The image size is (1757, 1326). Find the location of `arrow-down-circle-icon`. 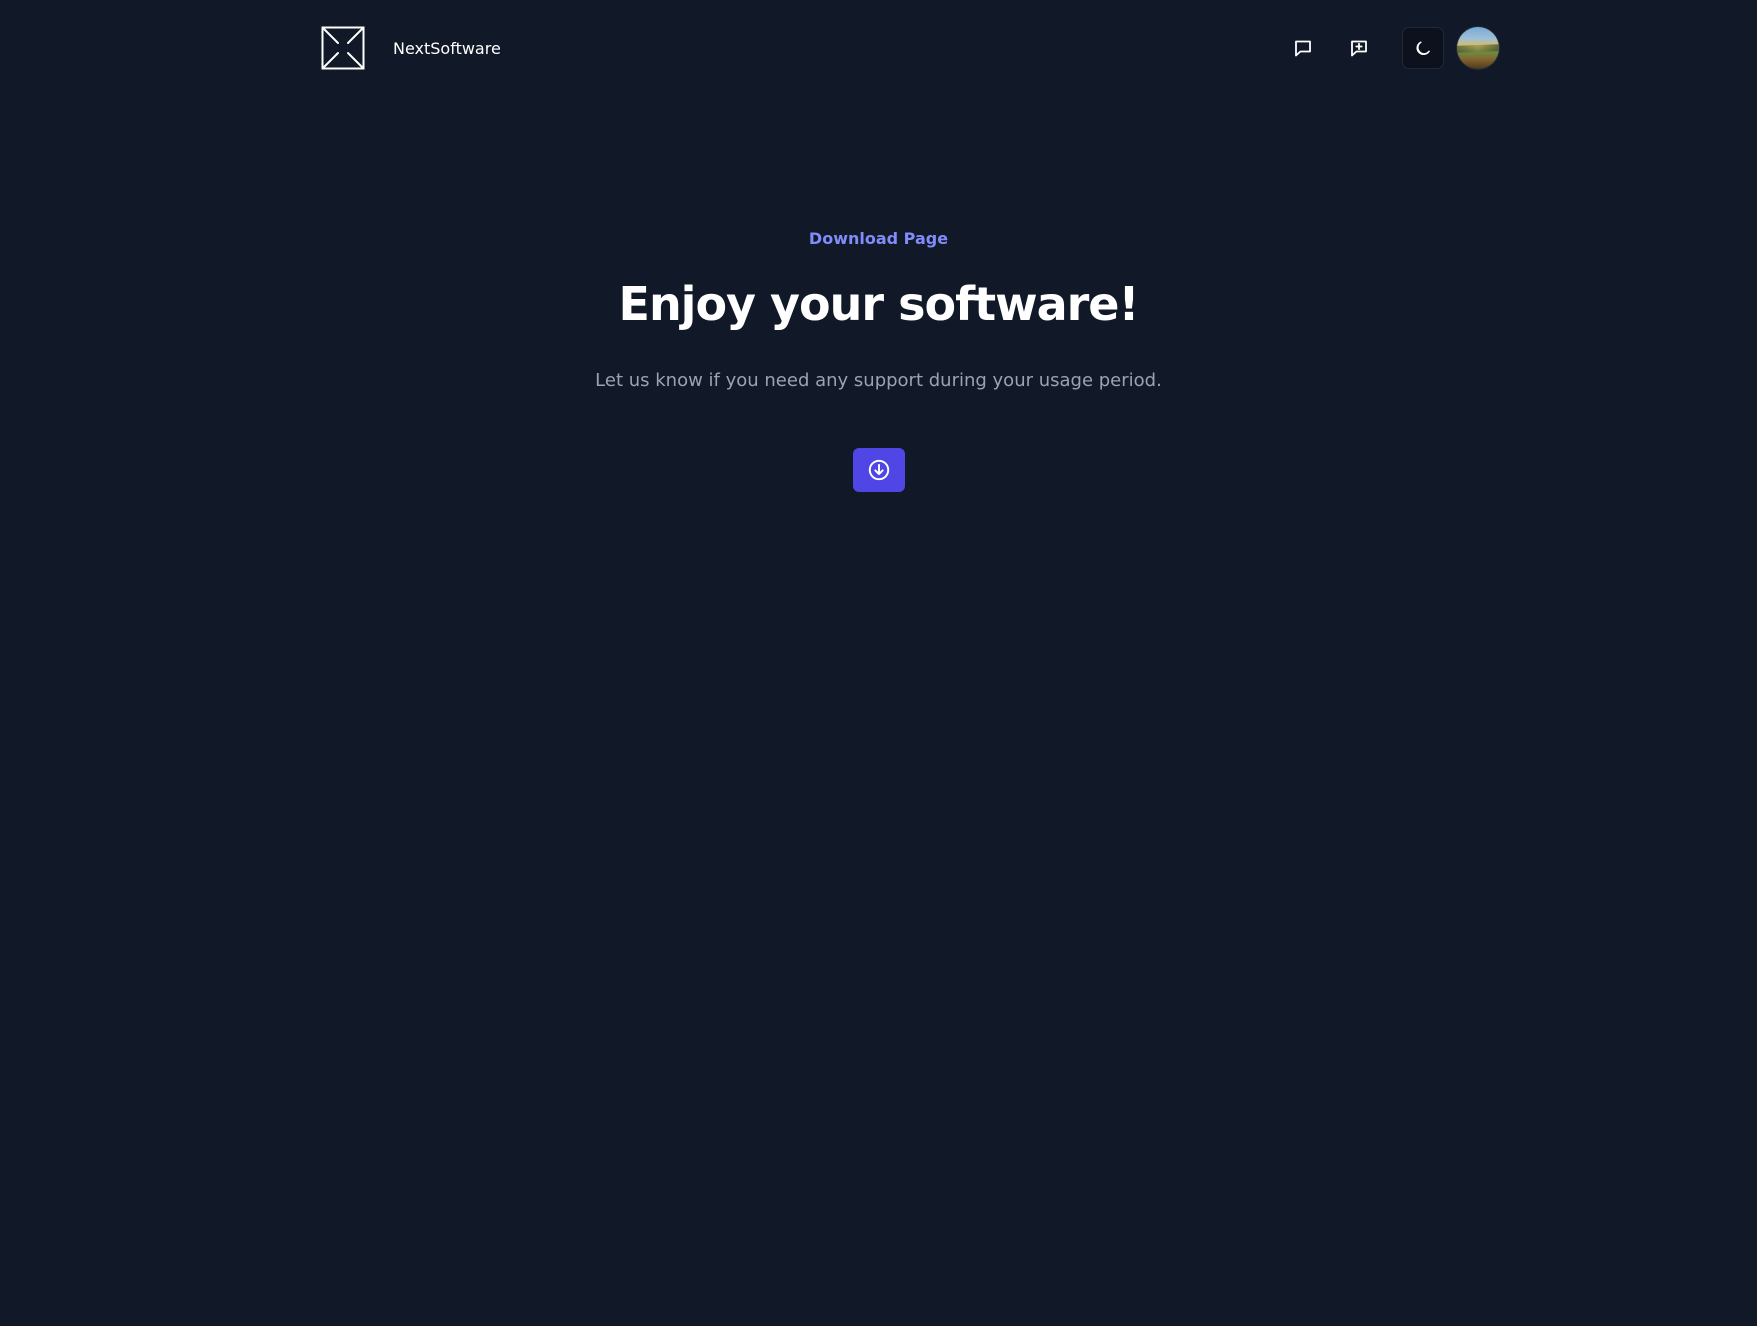

arrow-down-circle-icon is located at coordinates (879, 470).